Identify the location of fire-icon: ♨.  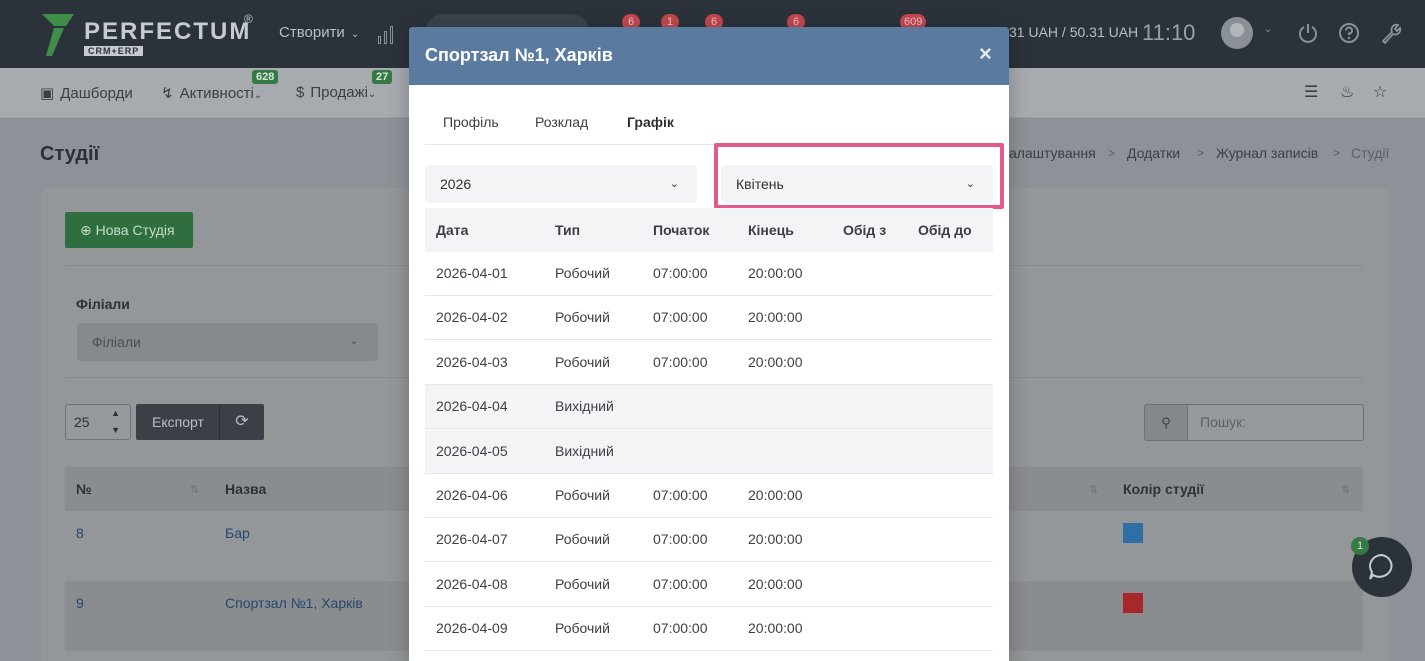
(1347, 92).